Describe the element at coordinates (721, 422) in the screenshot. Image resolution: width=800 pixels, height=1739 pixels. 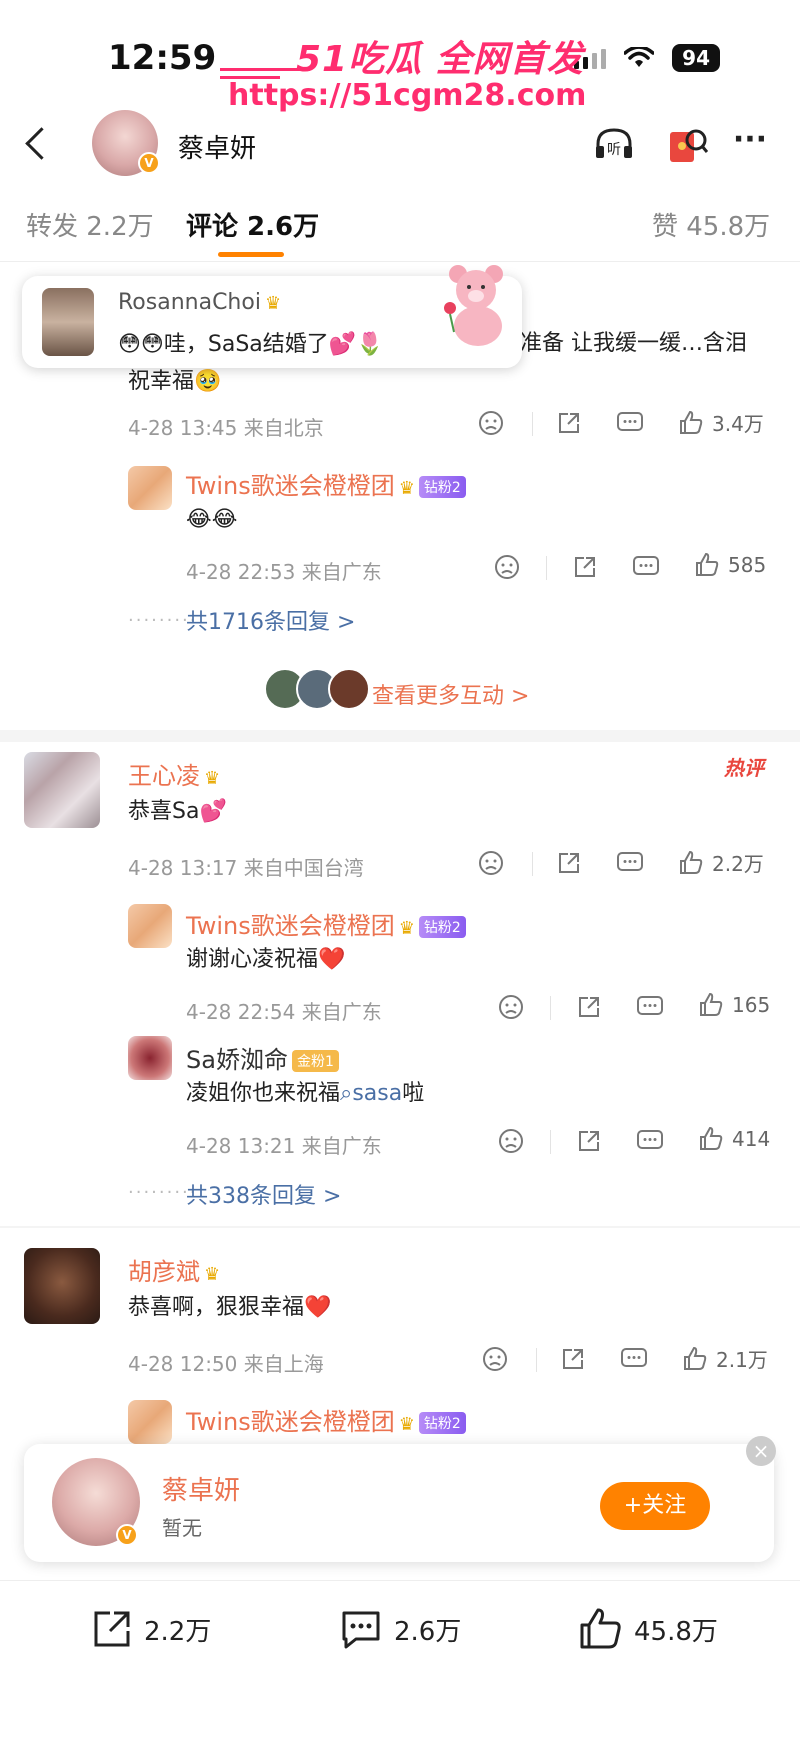
I see `like-button: 3.4万` at that location.